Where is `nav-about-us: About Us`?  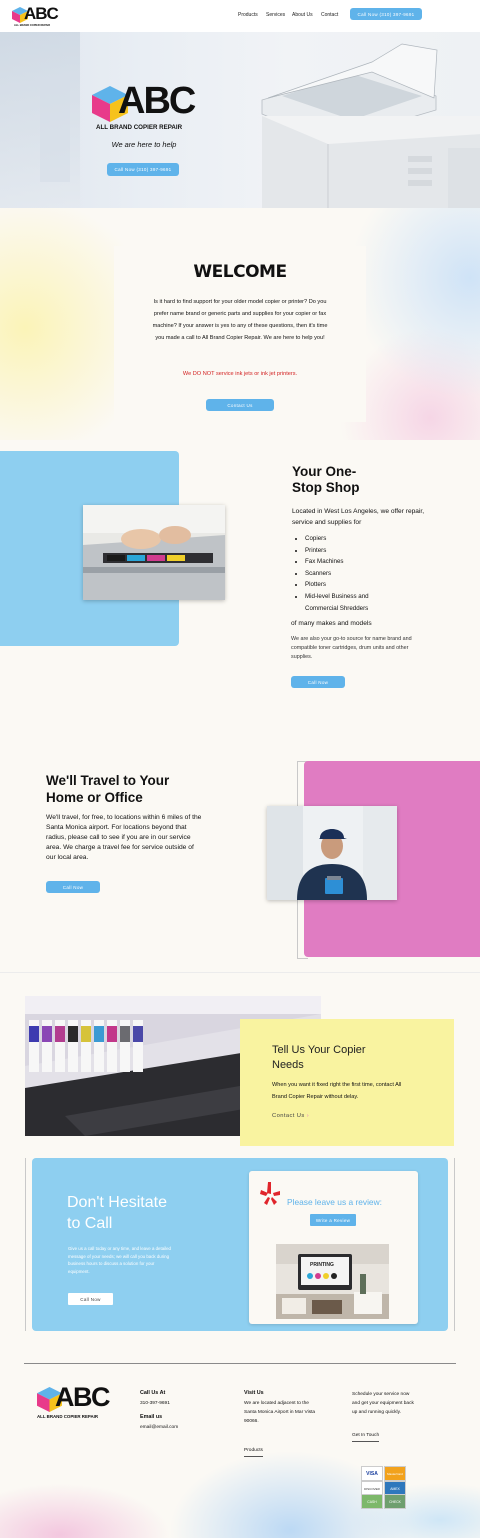 nav-about-us: About Us is located at coordinates (302, 15).